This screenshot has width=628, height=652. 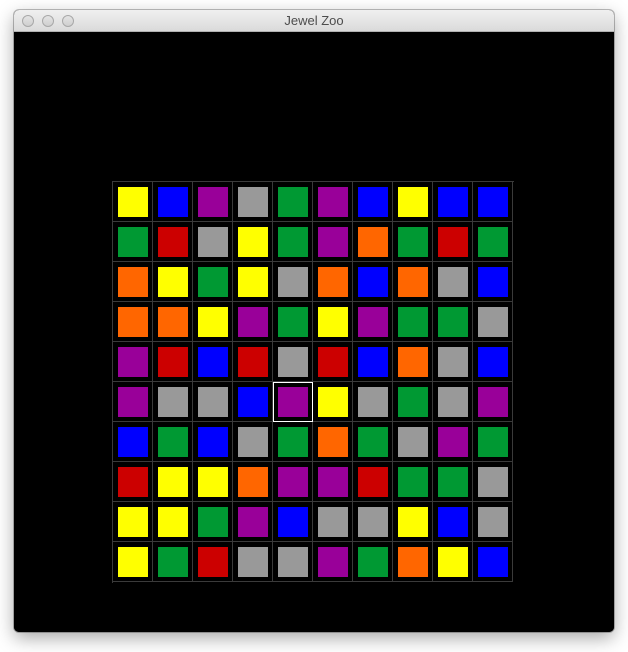 I want to click on title-bar: Jewel Zoo, so click(x=314, y=21).